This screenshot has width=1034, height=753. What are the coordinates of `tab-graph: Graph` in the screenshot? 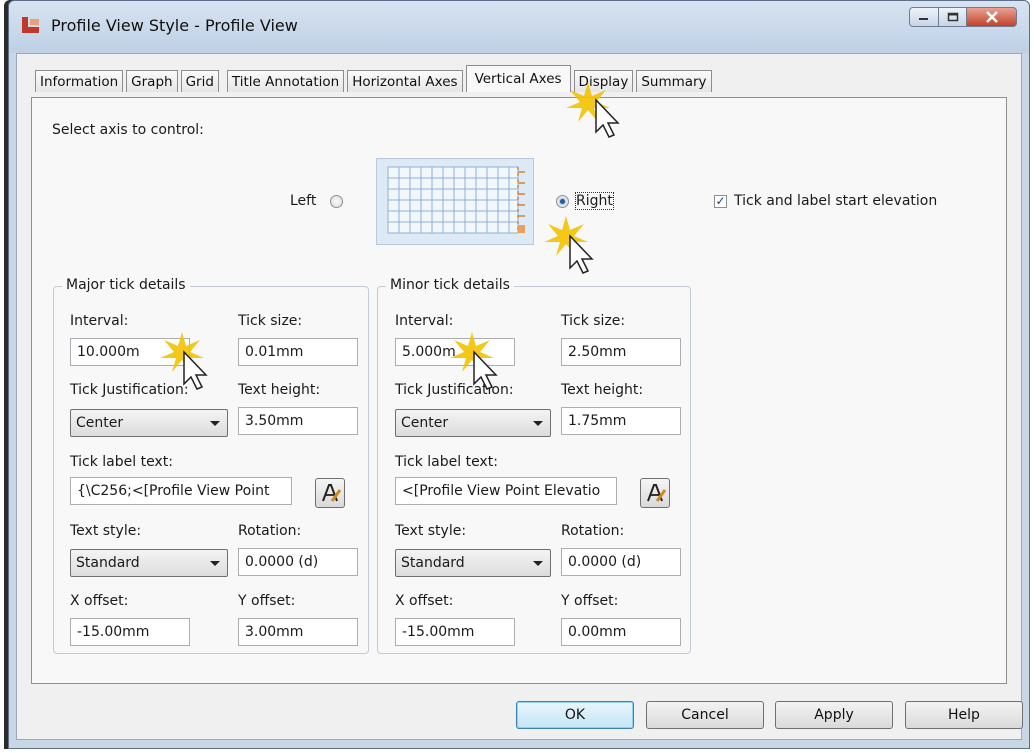 It's located at (152, 81).